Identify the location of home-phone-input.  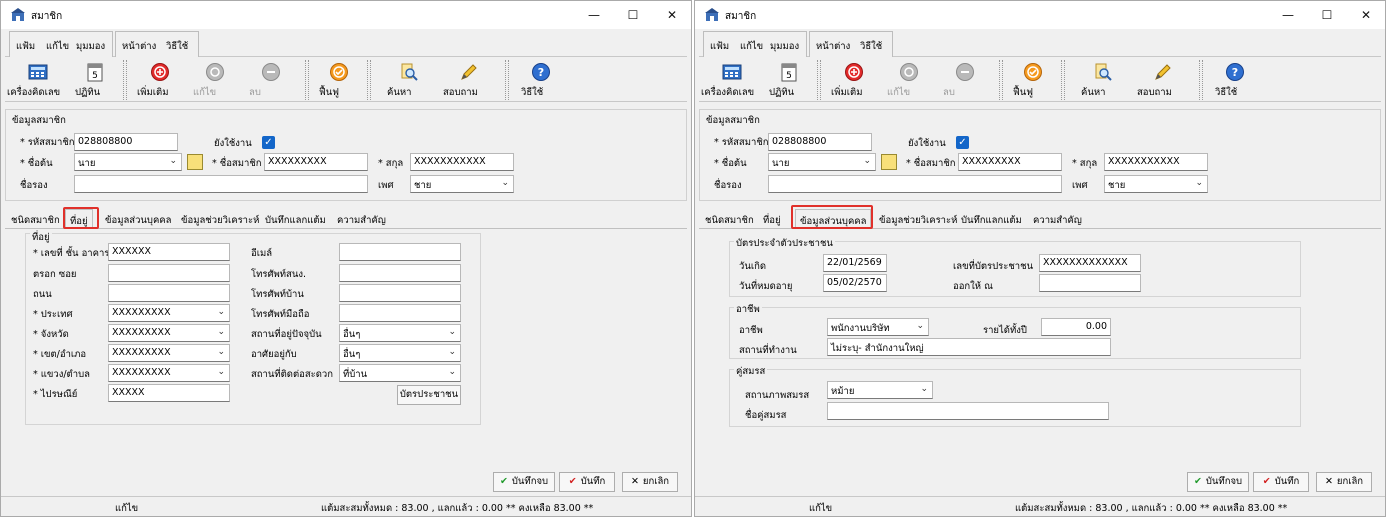
(400, 293).